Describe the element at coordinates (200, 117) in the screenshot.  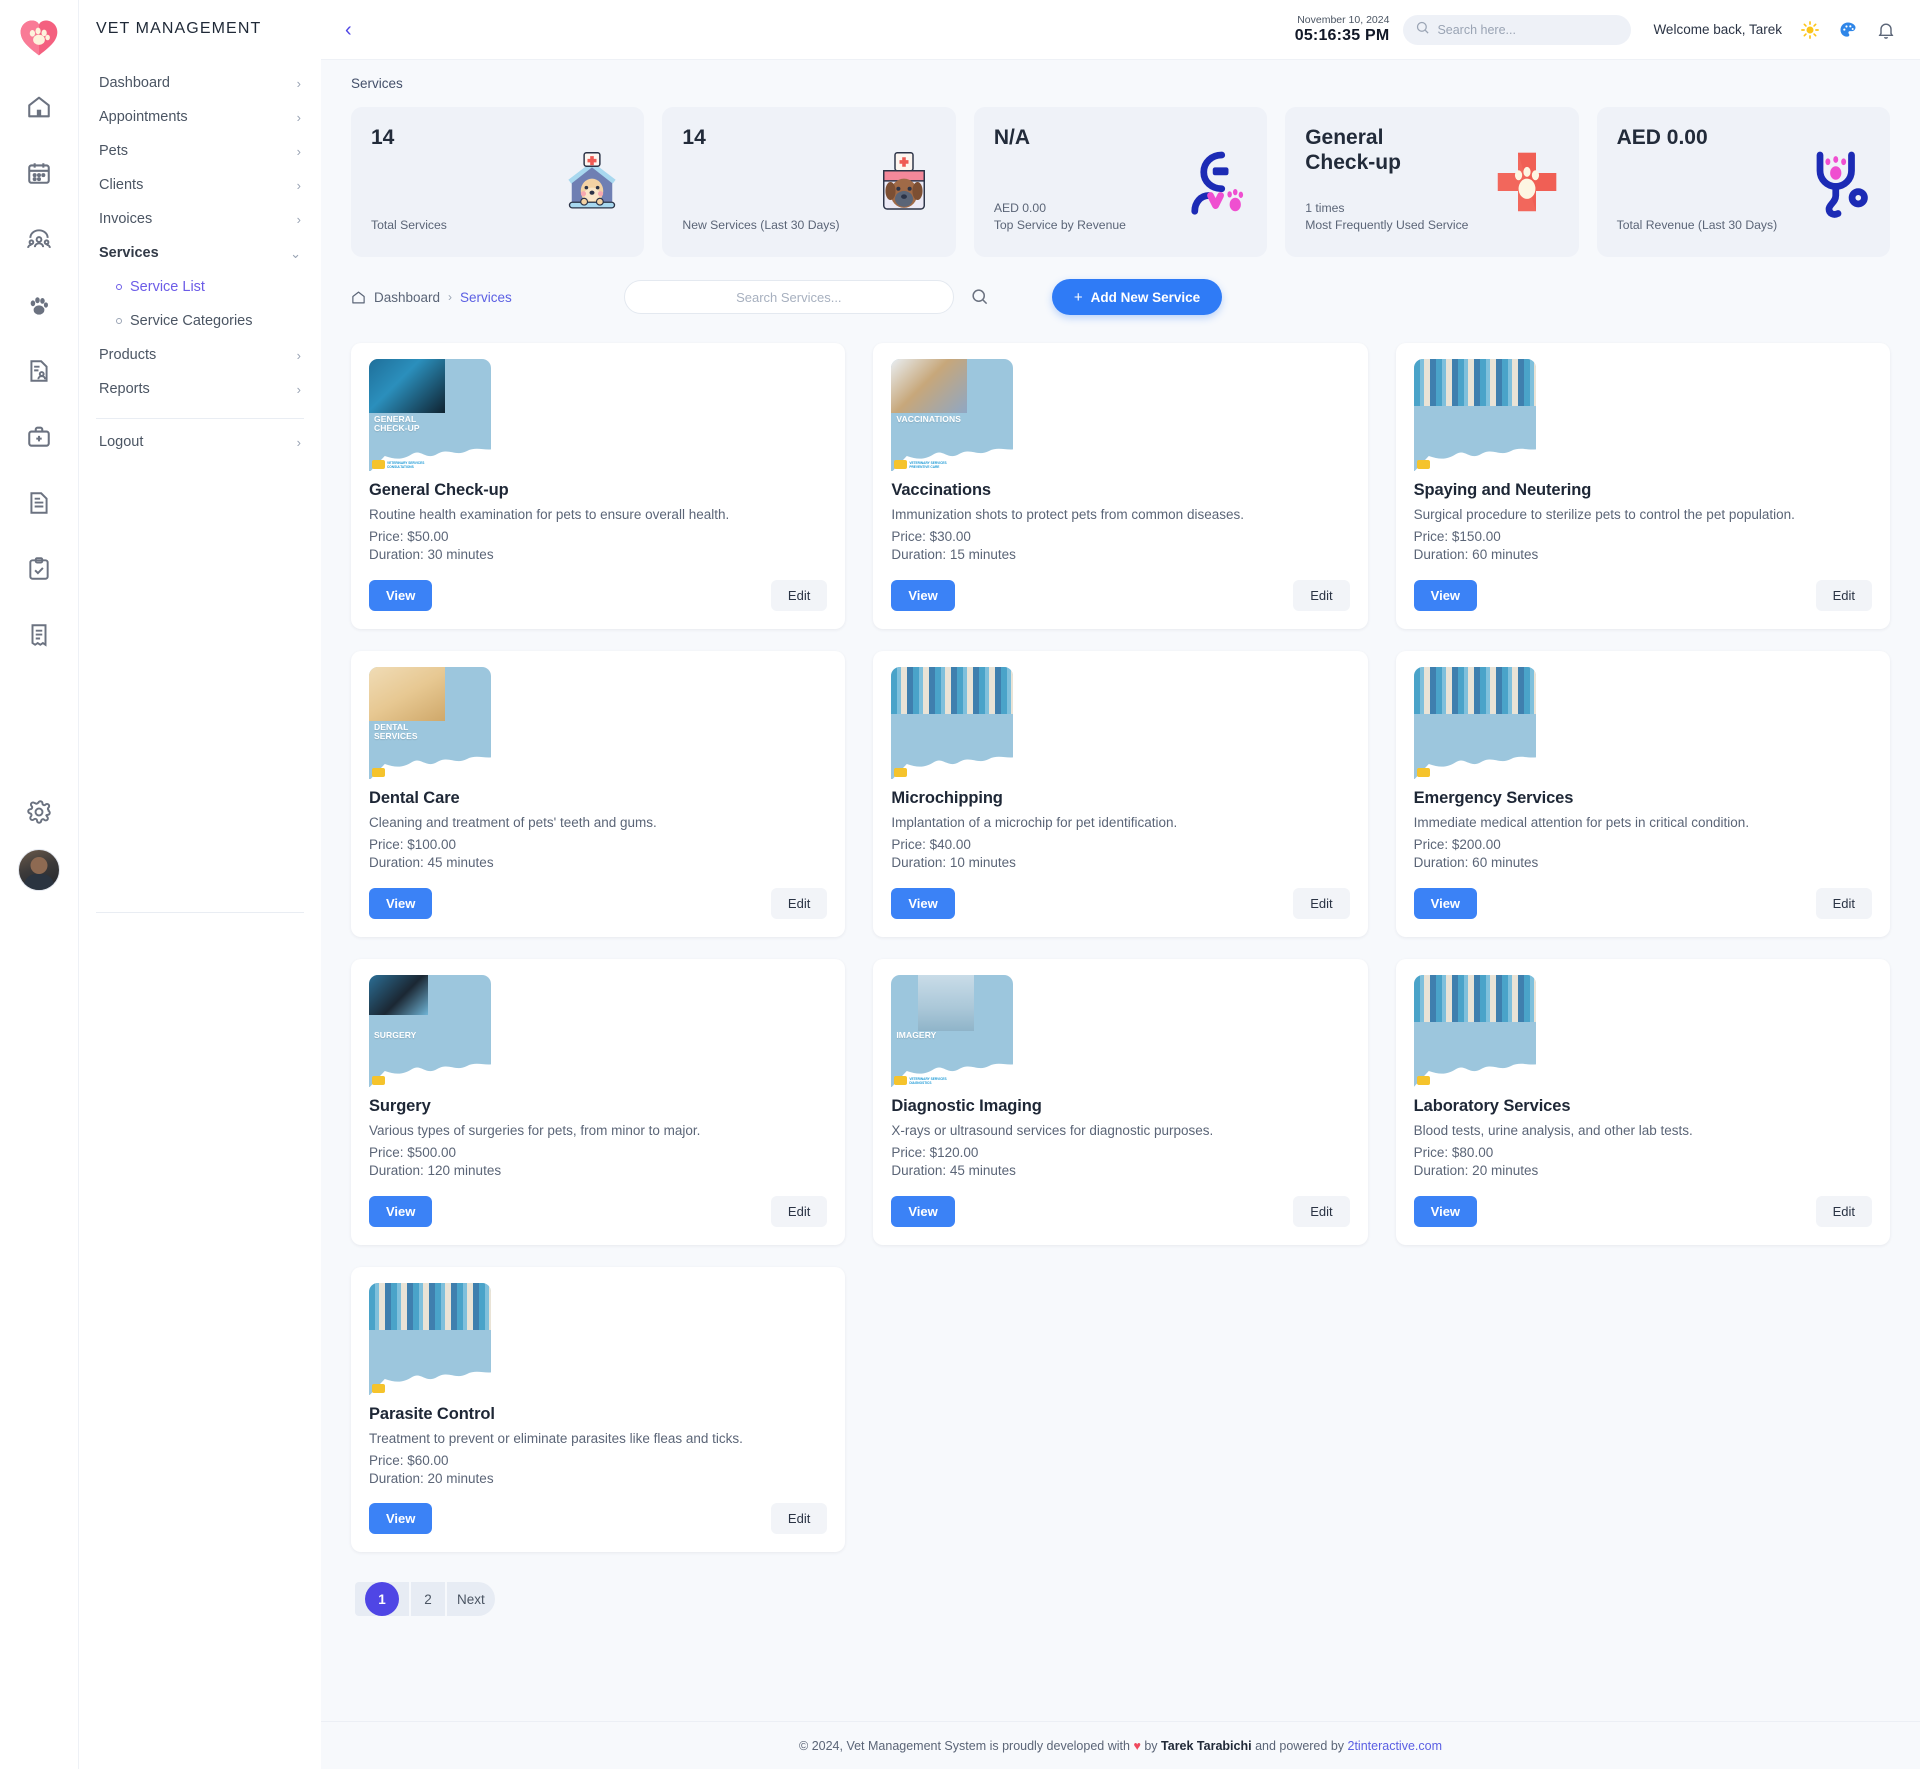
I see `sidebar-item-appointments: Appointments ›` at that location.